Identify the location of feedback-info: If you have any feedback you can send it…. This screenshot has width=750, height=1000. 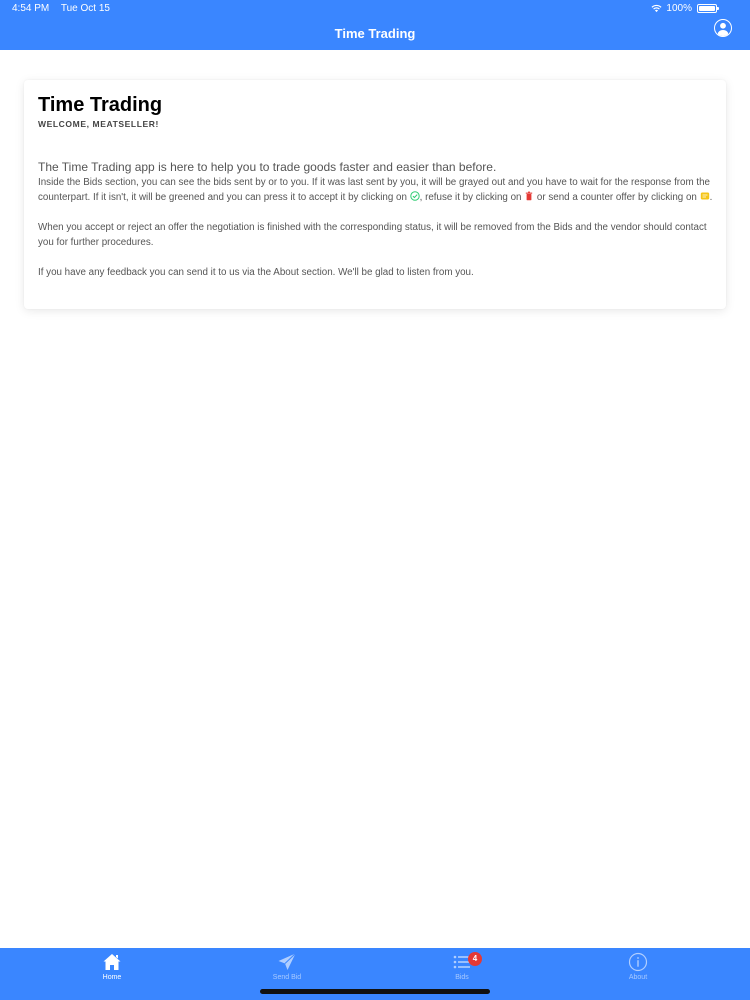
(256, 272).